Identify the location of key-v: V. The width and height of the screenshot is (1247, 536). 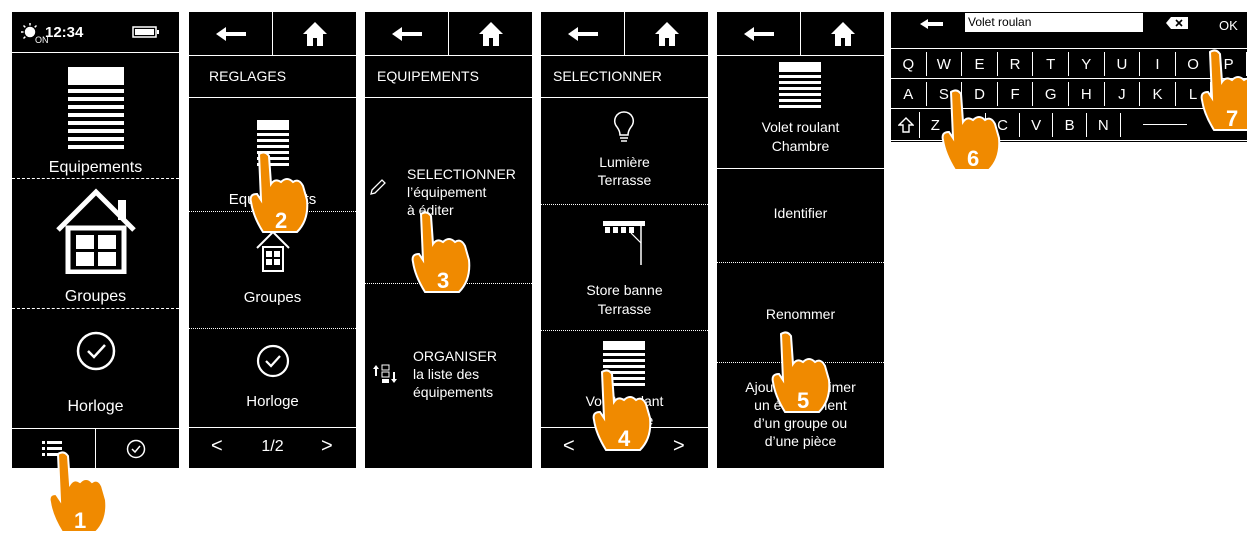
(1037, 125).